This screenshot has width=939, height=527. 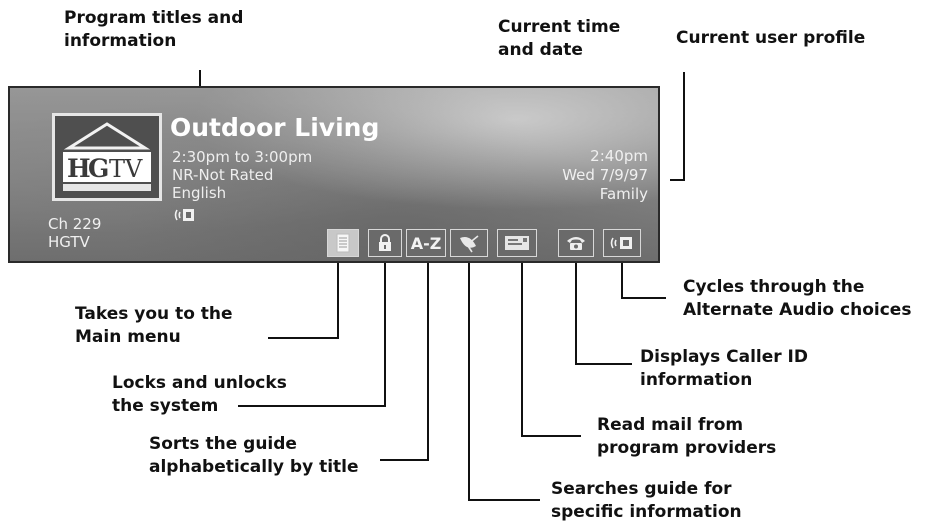 I want to click on alternate-audio-button, so click(x=622, y=243).